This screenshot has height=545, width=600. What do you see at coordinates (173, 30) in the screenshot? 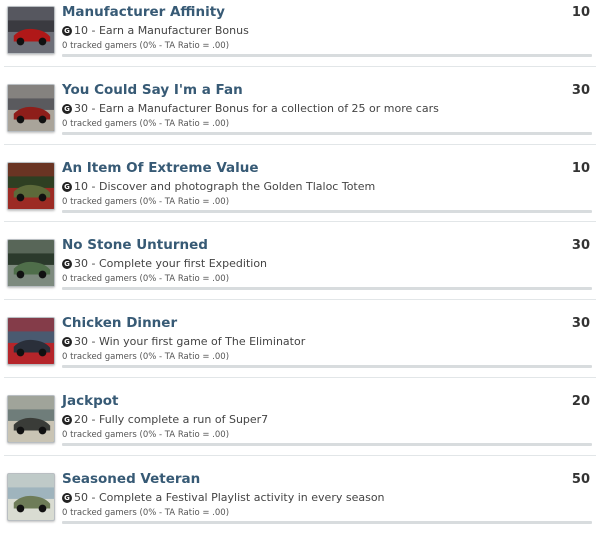
I see `description-text: Earn a Manufacturer Bonus` at bounding box center [173, 30].